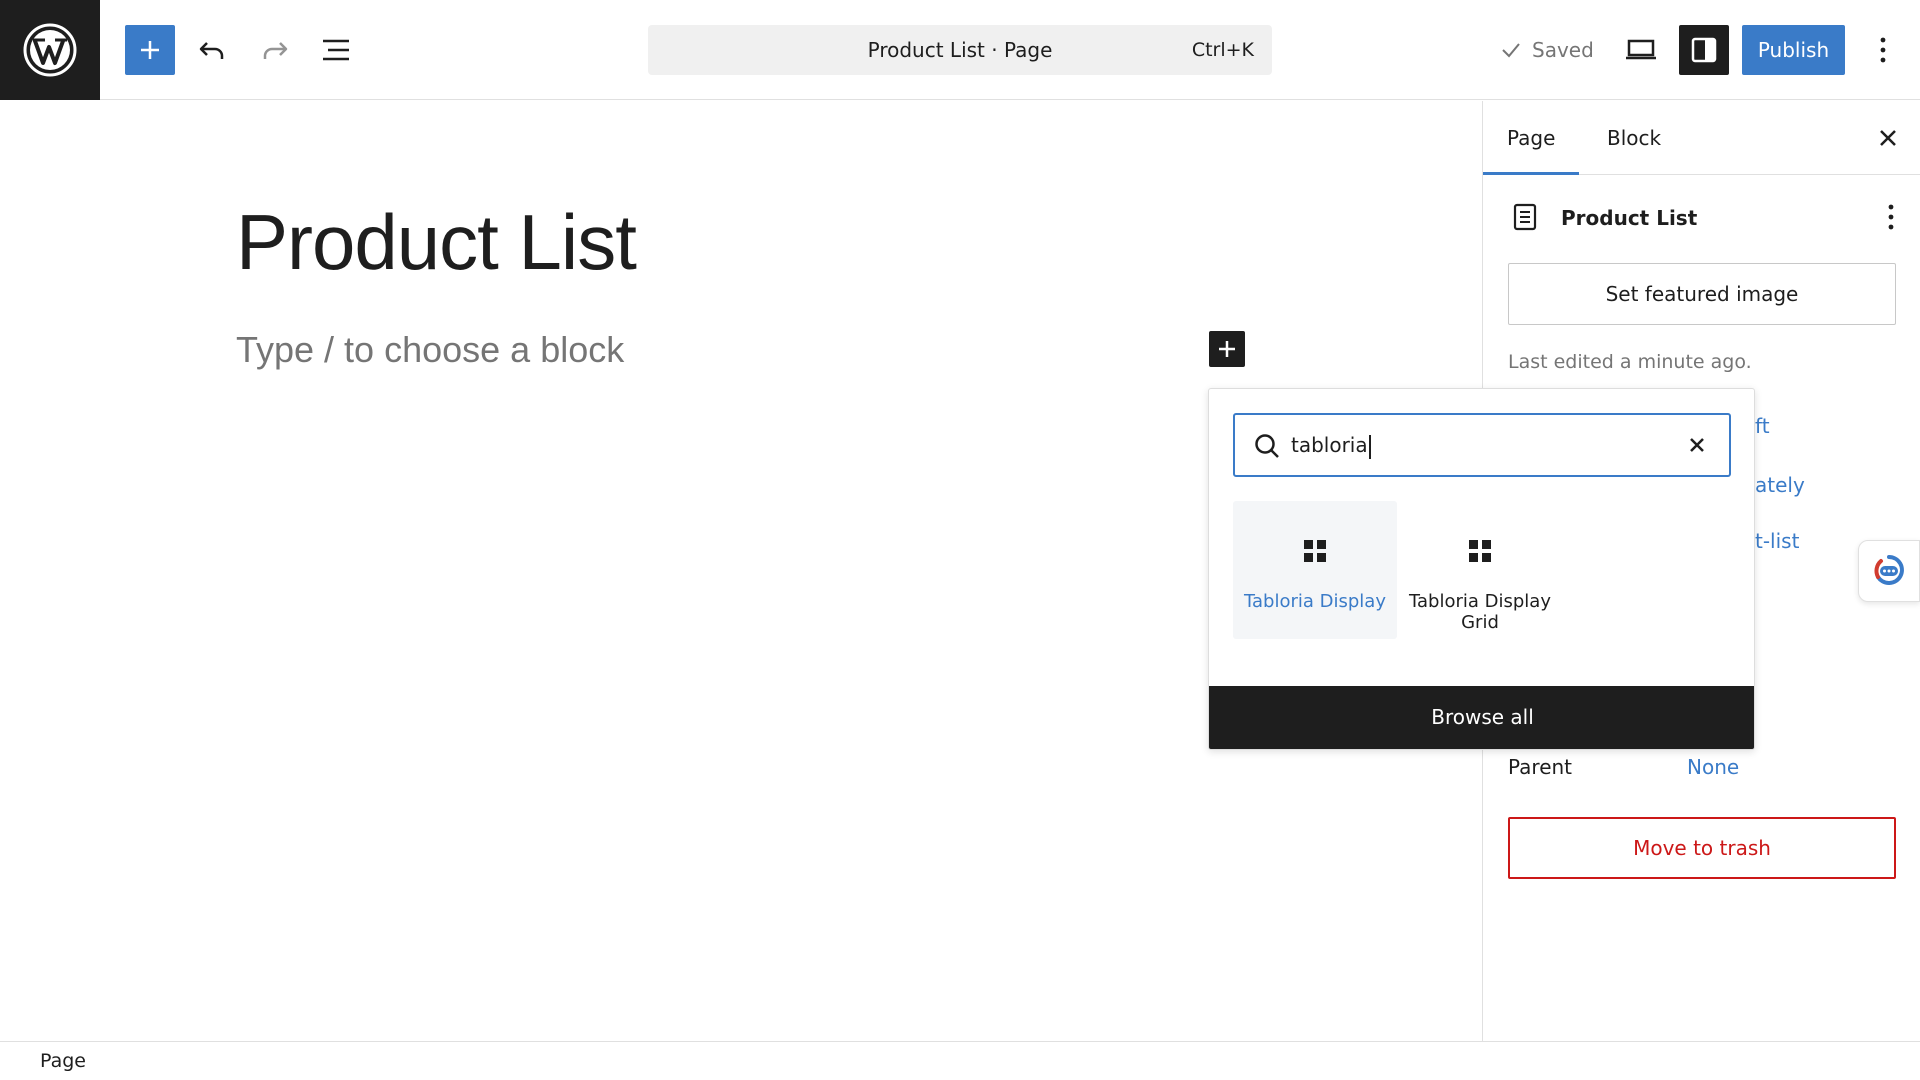 The image size is (1920, 1080). I want to click on preview-button, so click(1641, 50).